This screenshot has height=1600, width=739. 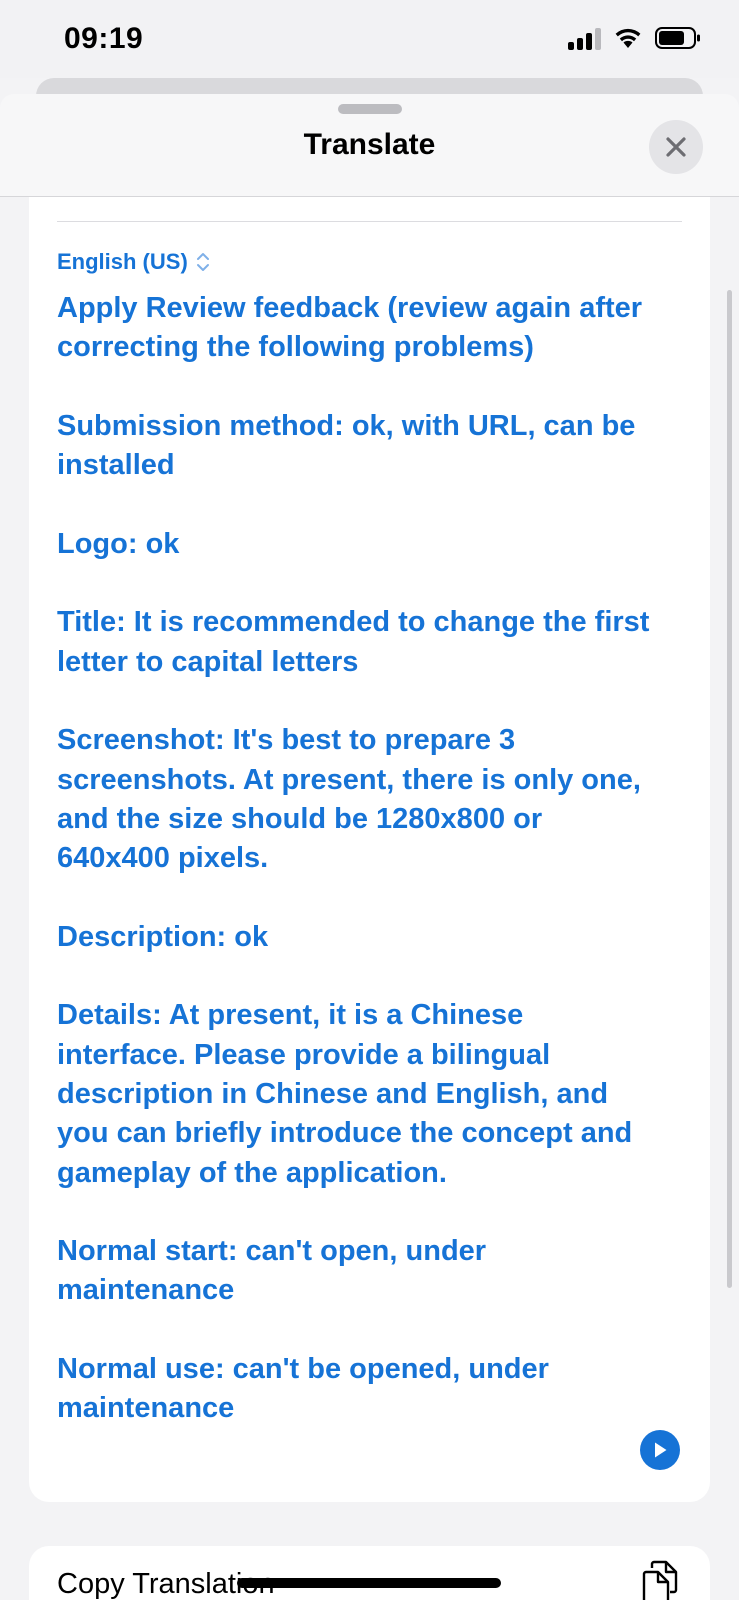 I want to click on close-icon, so click(x=676, y=147).